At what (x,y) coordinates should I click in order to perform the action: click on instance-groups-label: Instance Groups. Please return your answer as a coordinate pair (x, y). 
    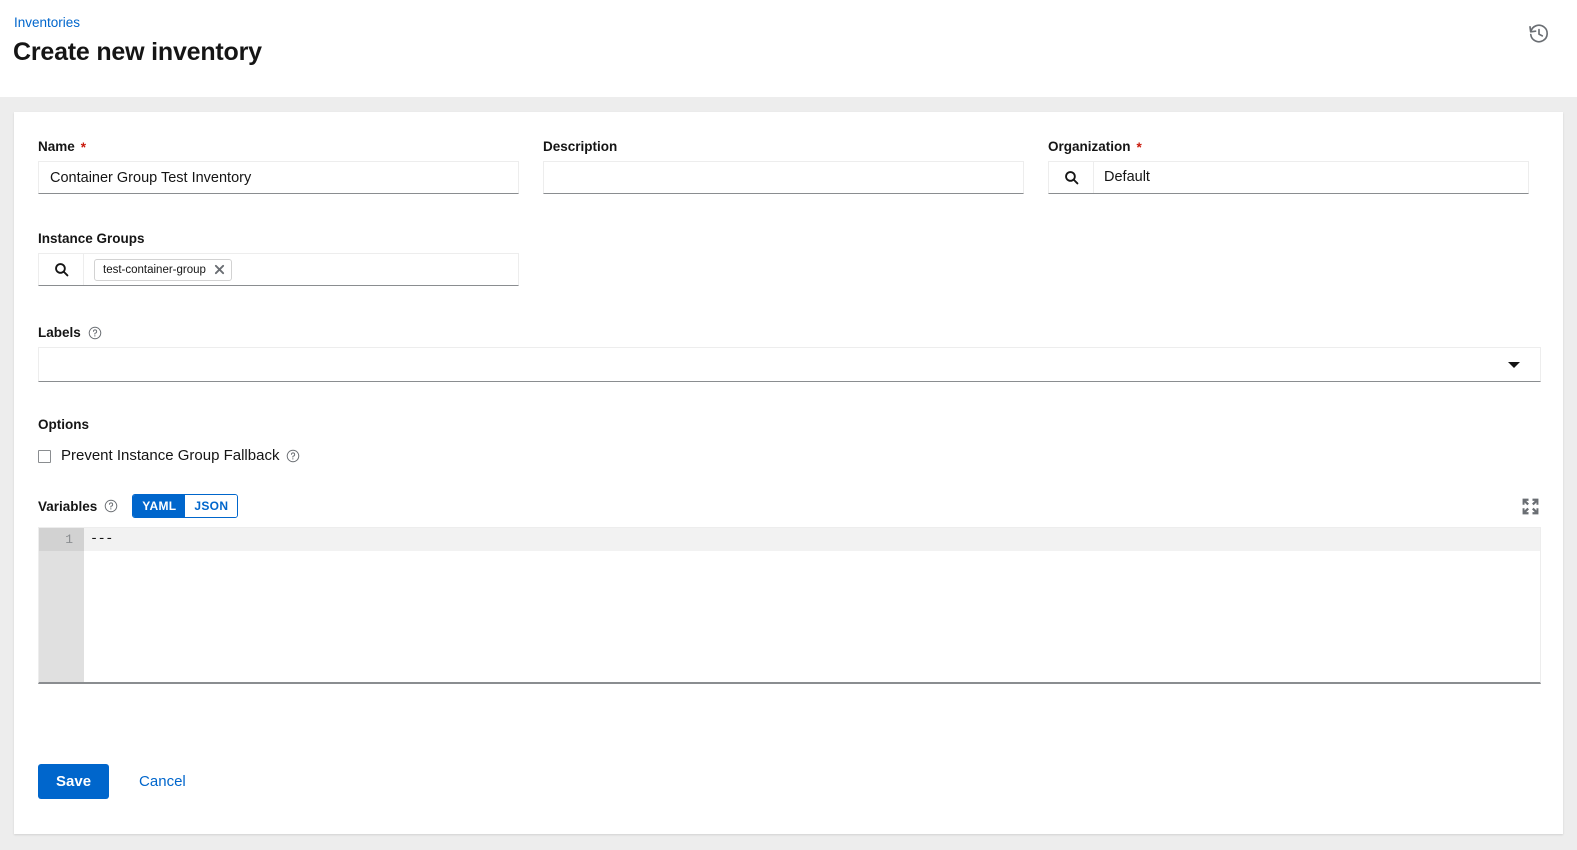
    Looking at the image, I should click on (278, 238).